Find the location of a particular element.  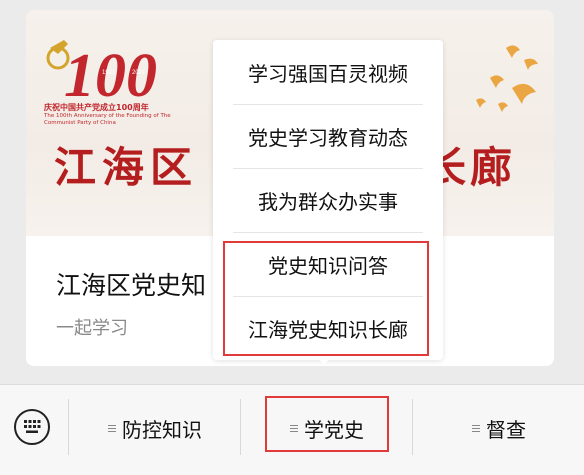

menu-item-party-history-news: 党史学习教育动态 is located at coordinates (328, 136).